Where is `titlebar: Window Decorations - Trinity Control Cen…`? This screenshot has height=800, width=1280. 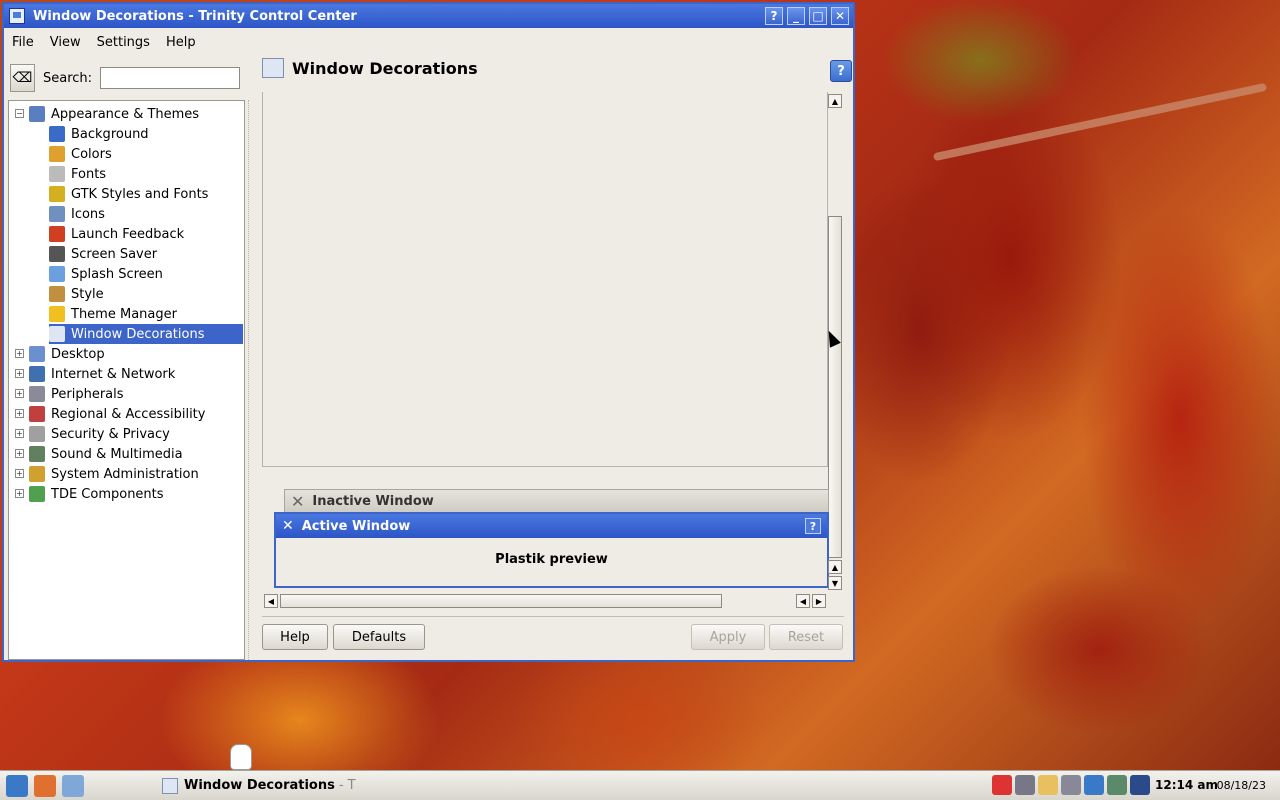 titlebar: Window Decorations - Trinity Control Cen… is located at coordinates (428, 16).